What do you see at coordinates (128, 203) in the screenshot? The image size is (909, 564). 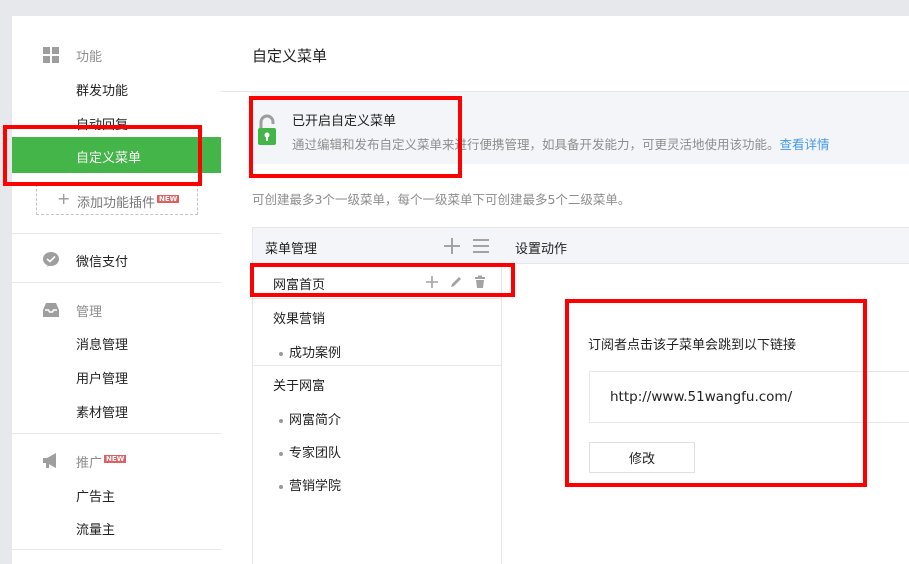 I see `add-plugin-label: 添加功能插件 NEW` at bounding box center [128, 203].